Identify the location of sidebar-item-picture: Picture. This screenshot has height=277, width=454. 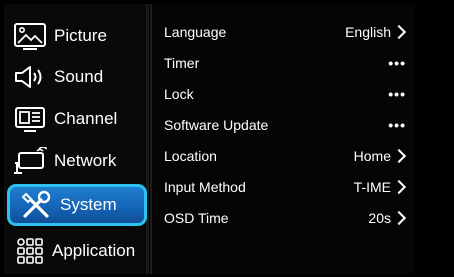
(75, 36).